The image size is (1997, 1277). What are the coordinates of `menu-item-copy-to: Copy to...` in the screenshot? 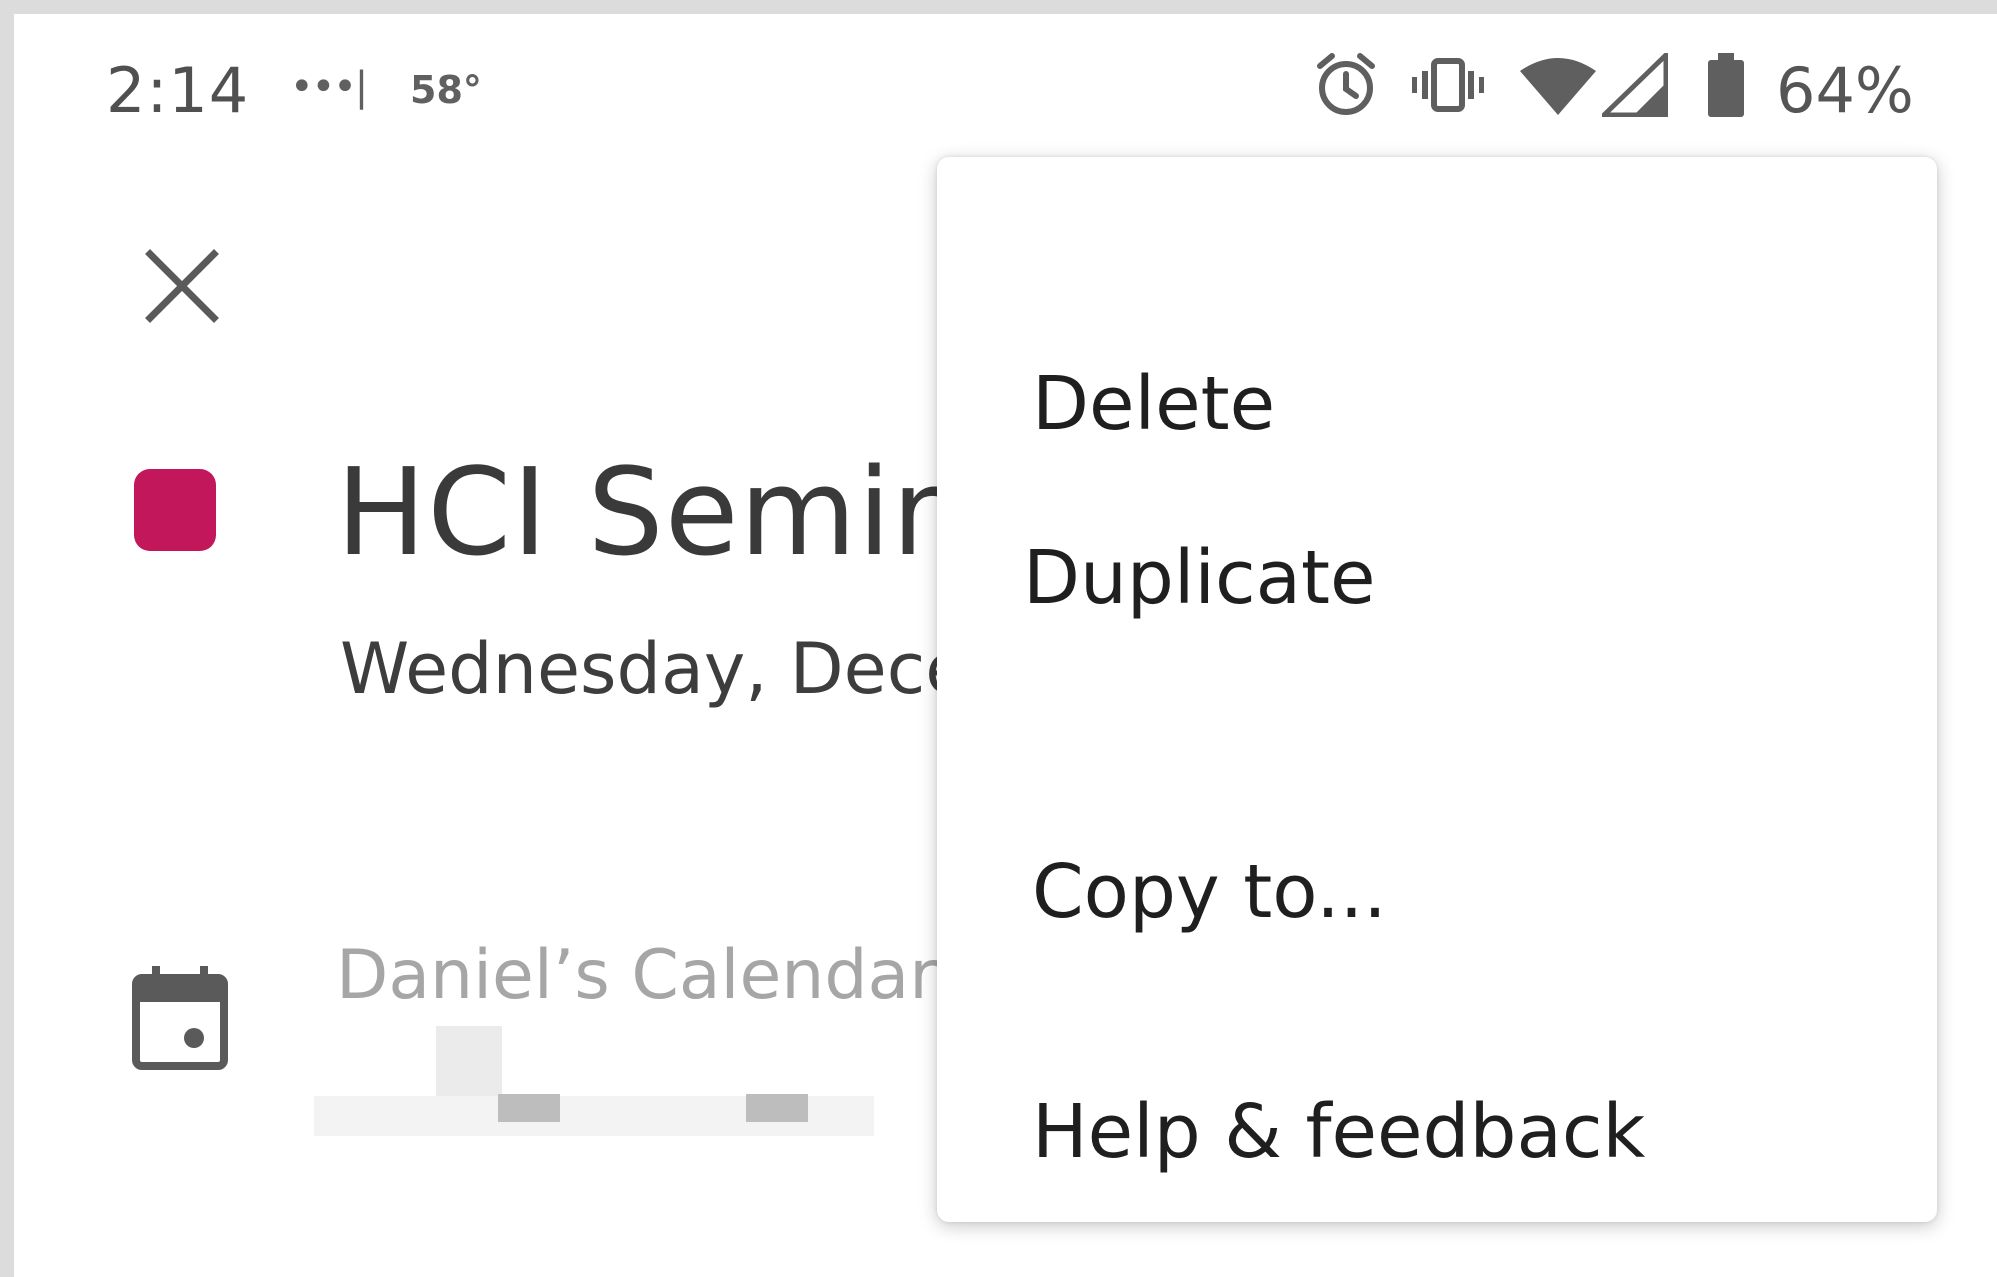 It's located at (1437, 892).